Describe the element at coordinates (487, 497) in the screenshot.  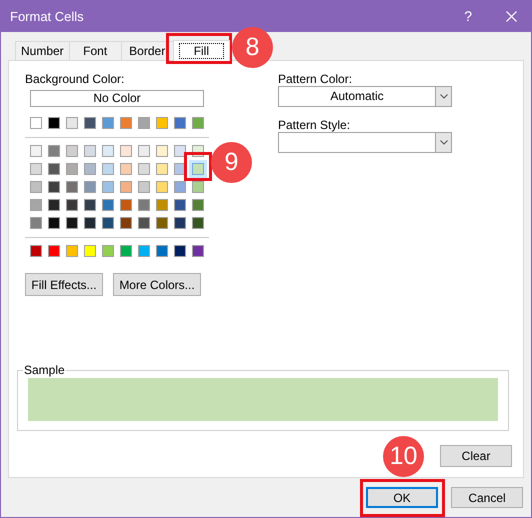
I see `cancel-button: Cancel` at that location.